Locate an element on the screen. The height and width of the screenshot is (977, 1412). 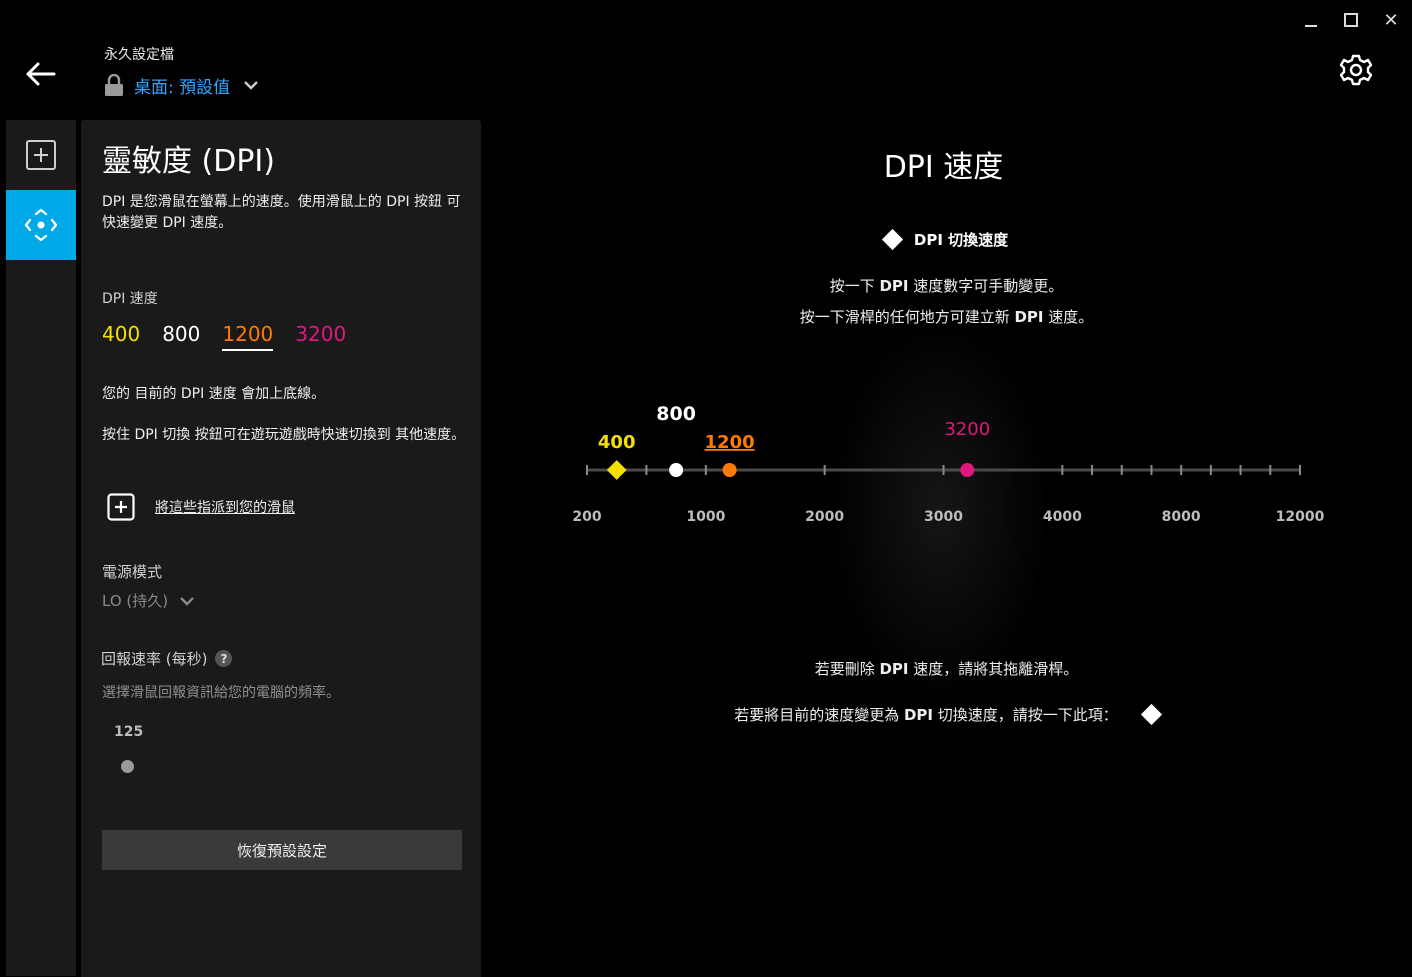
dpi-value-400: 400 is located at coordinates (121, 336).